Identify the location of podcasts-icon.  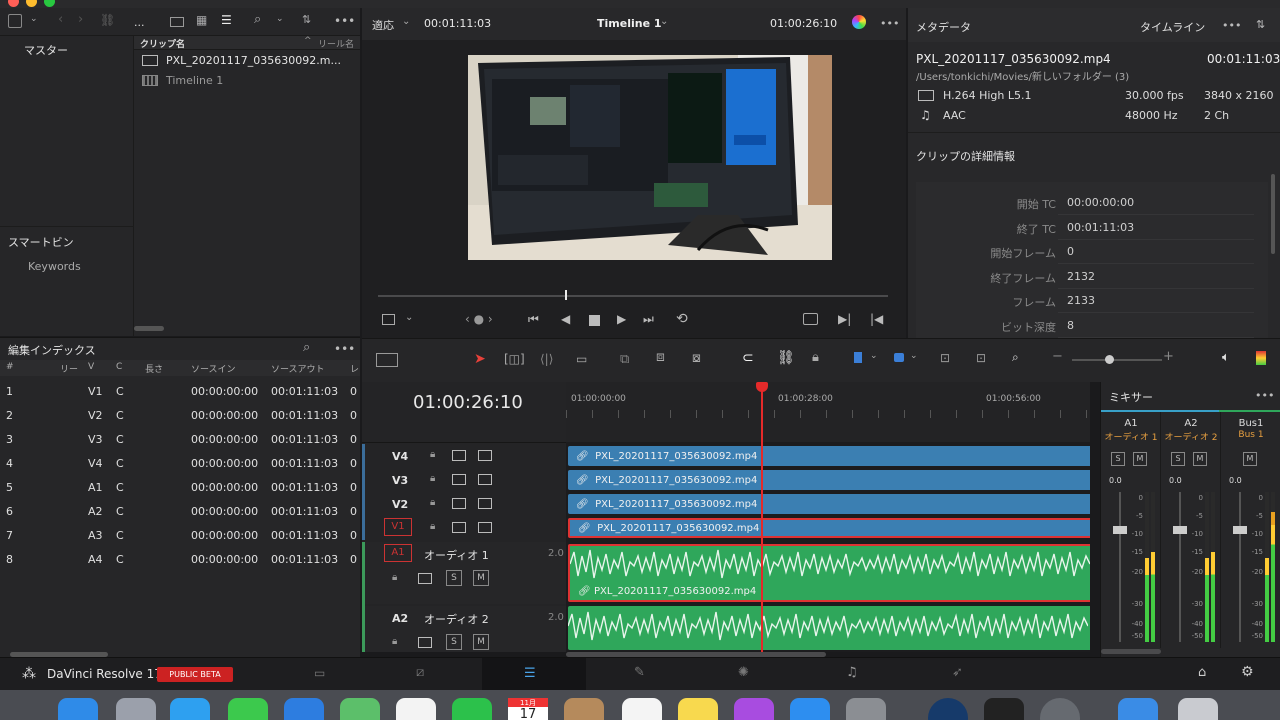
(754, 709).